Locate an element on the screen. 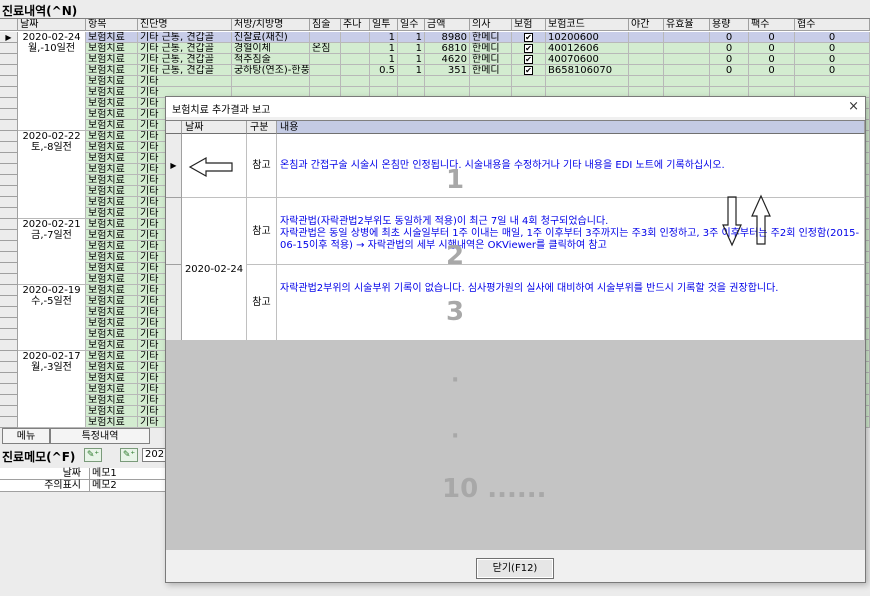  dialog-col-content: 내용 is located at coordinates (571, 127).